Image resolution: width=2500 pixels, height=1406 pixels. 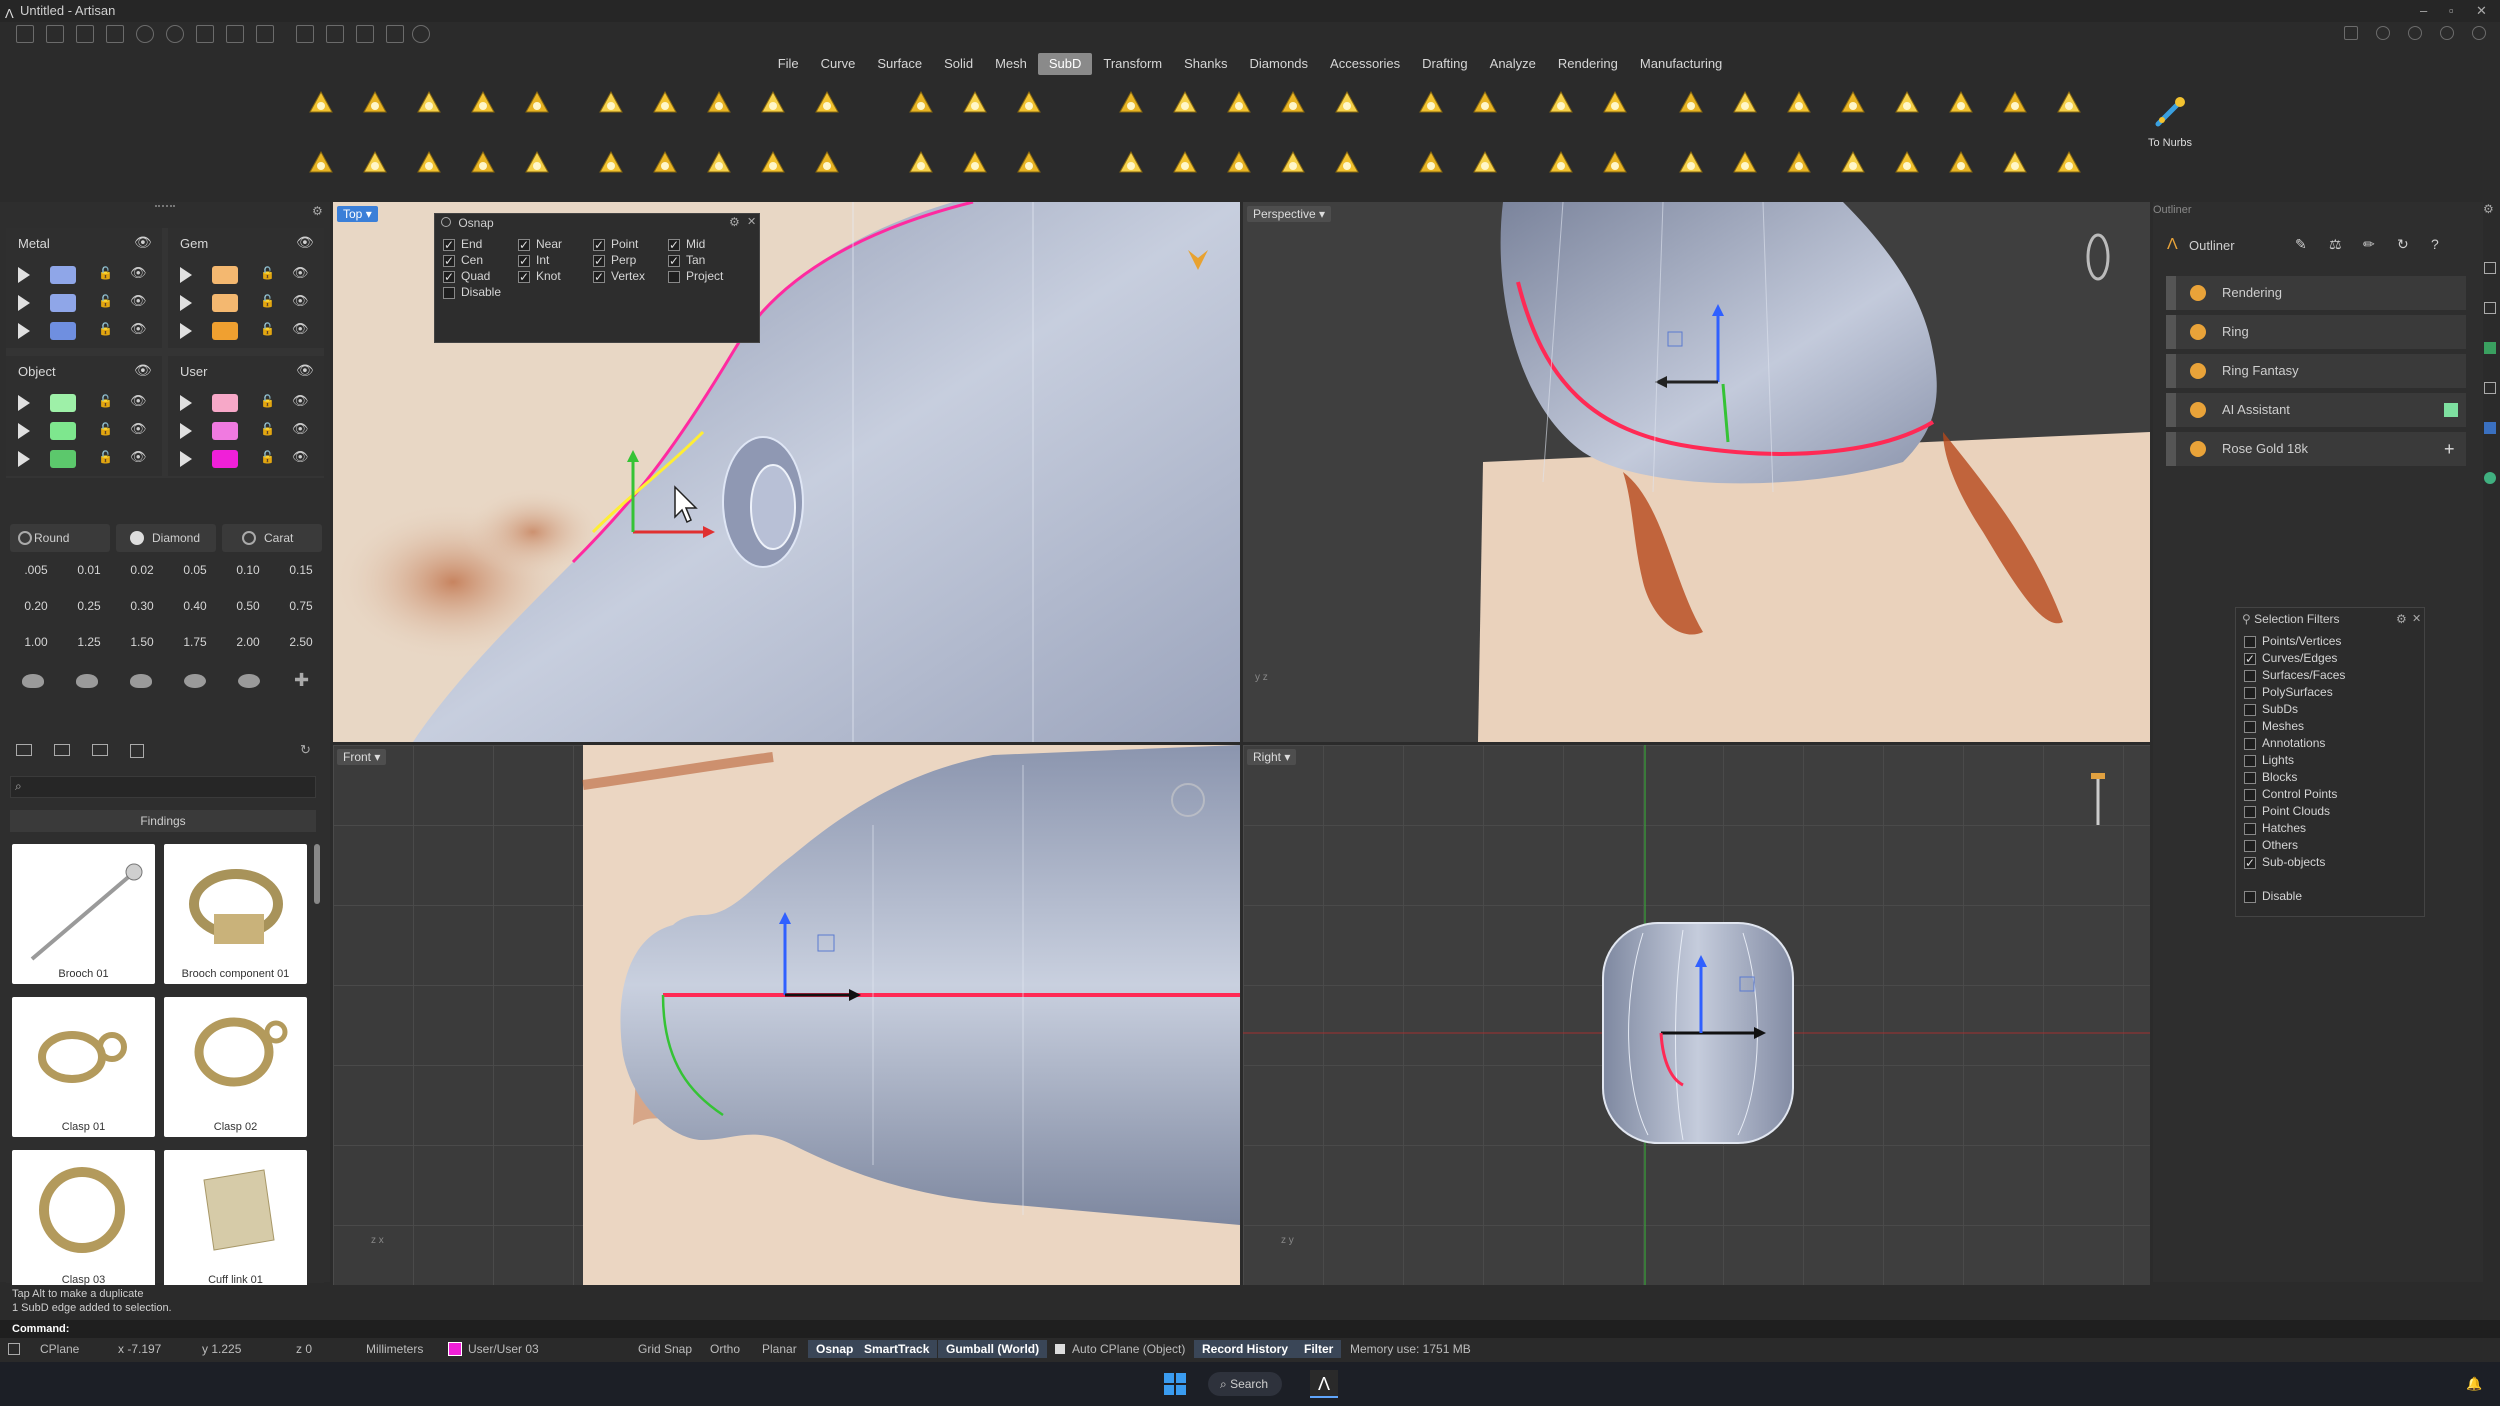 I want to click on layer-color-swatch, so click(x=63, y=331).